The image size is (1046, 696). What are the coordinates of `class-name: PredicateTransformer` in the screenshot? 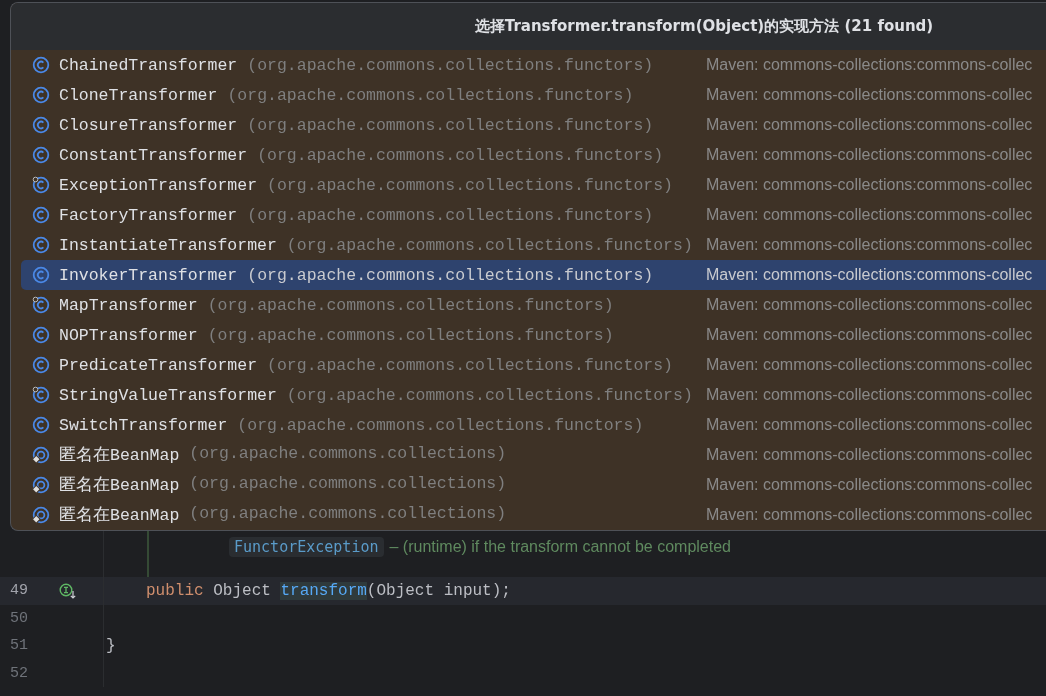 It's located at (158, 365).